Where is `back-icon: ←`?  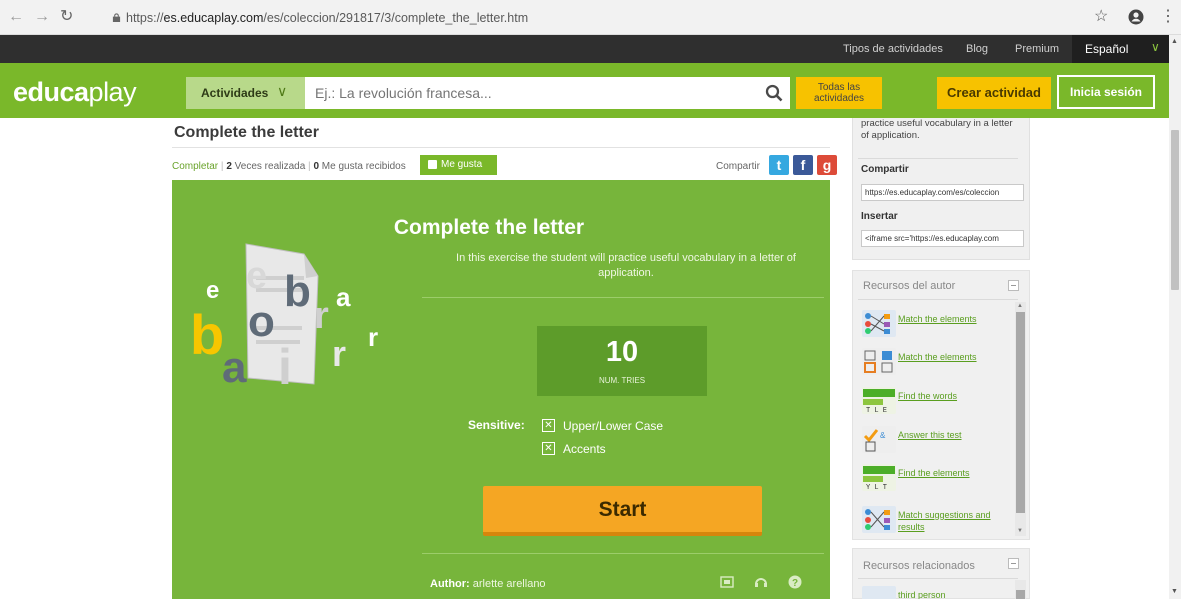 back-icon: ← is located at coordinates (16, 17).